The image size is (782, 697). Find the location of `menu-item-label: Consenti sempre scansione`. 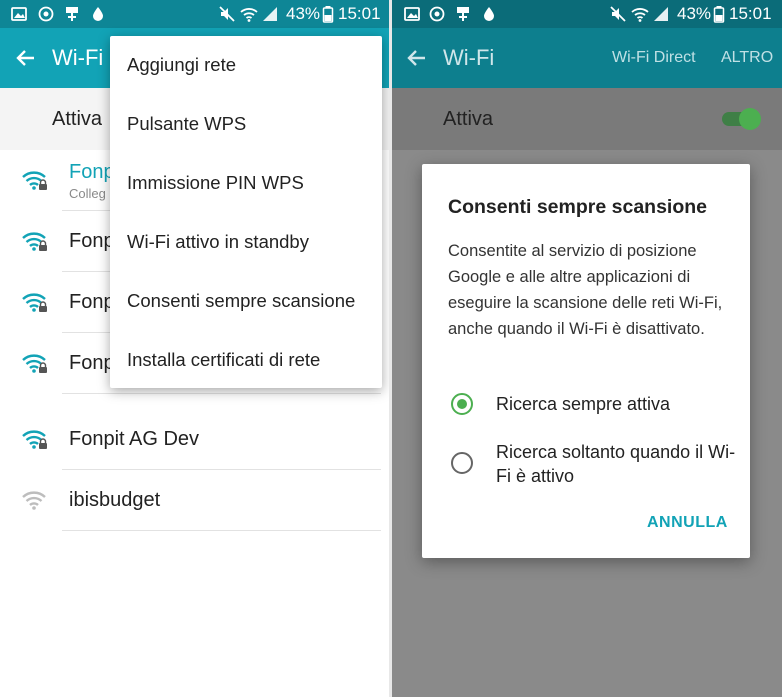

menu-item-label: Consenti sempre scansione is located at coordinates (241, 300).